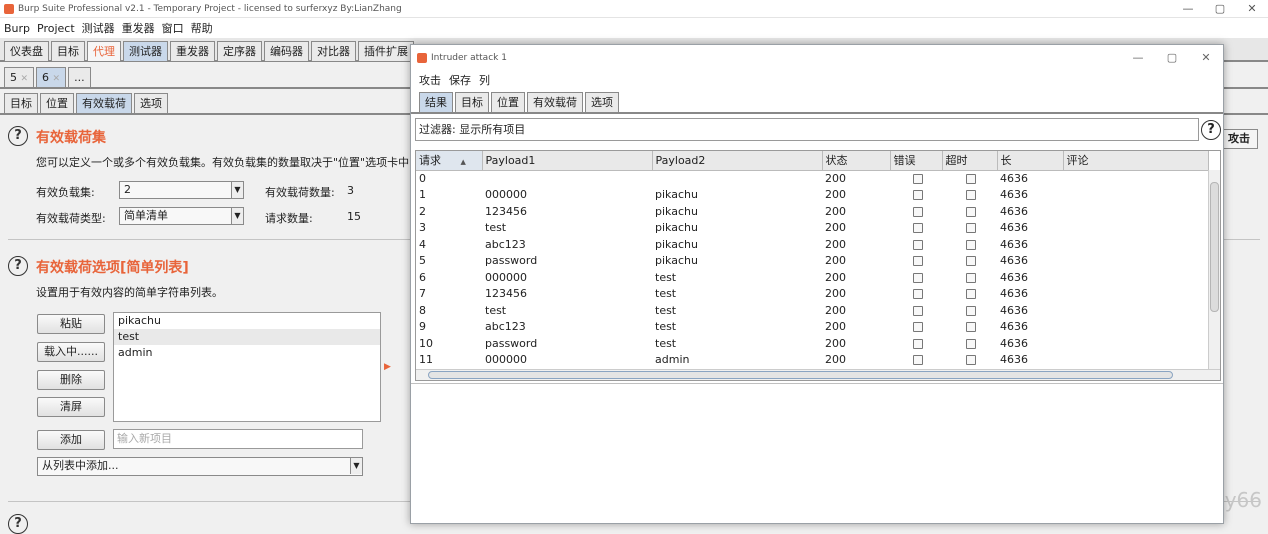  Describe the element at coordinates (138, 28) in the screenshot. I see `menu-repeater: 重发器` at that location.